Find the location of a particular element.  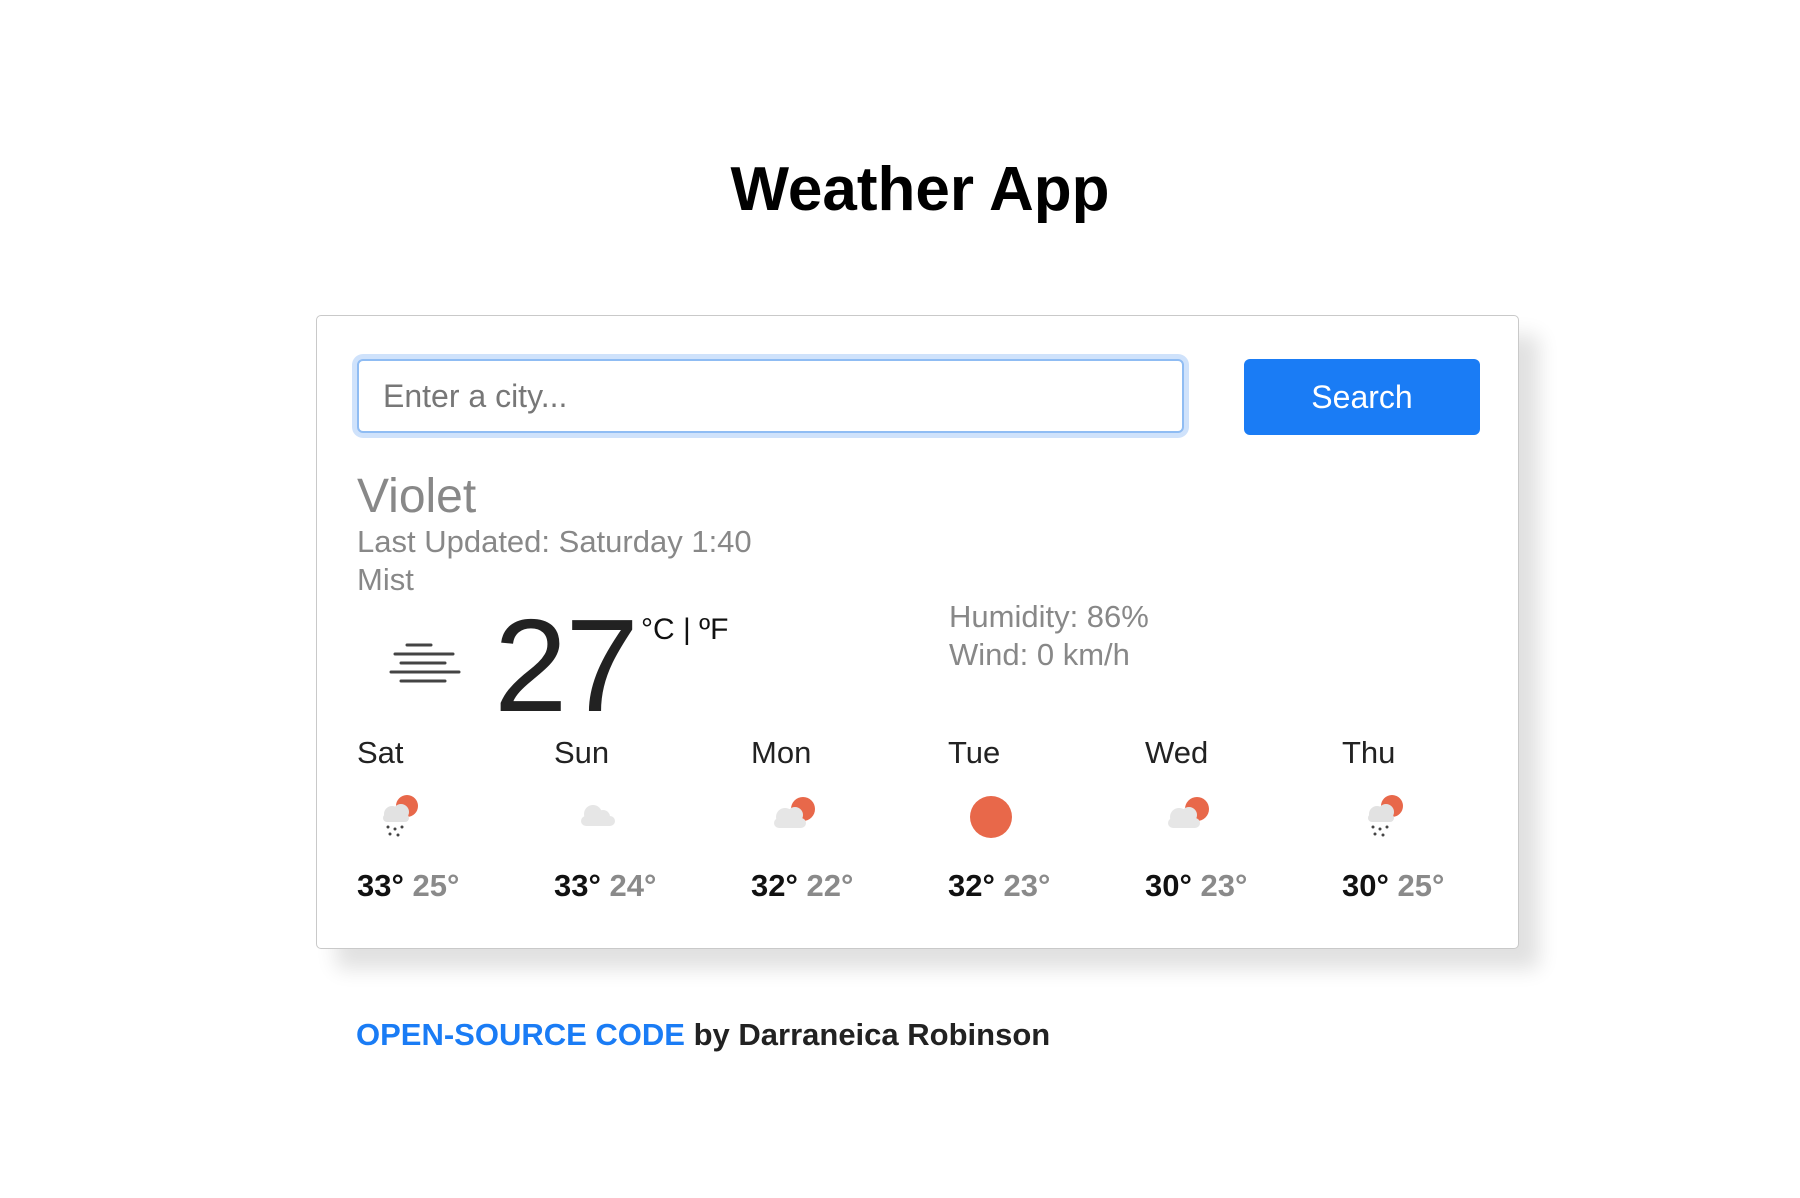

humidity: Humidity: 86% is located at coordinates (1049, 616).